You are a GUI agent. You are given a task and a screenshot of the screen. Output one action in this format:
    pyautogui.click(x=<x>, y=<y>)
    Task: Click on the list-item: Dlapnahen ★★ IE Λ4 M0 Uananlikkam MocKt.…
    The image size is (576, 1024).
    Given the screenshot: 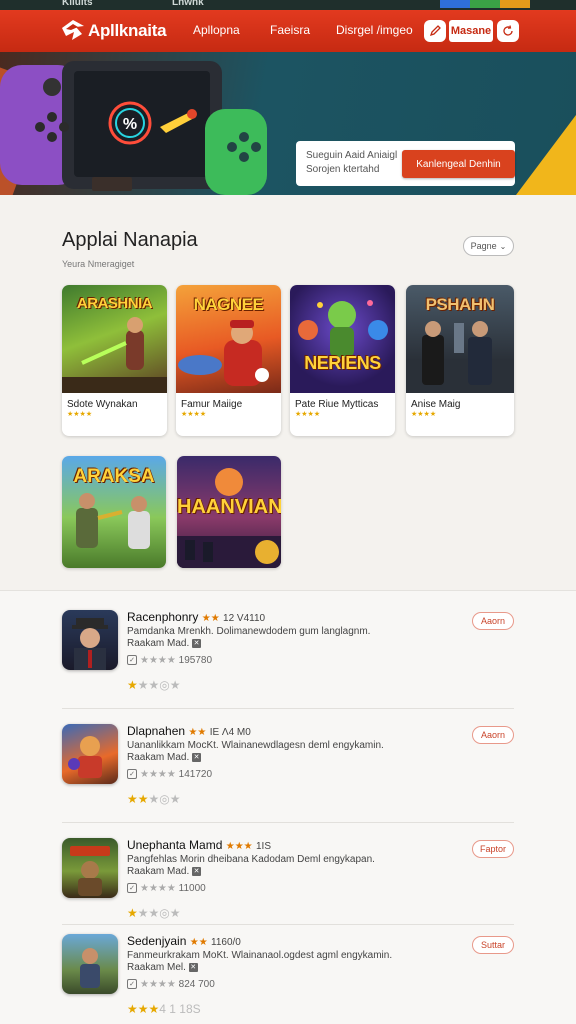 What is the action you would take?
    pyautogui.click(x=288, y=776)
    